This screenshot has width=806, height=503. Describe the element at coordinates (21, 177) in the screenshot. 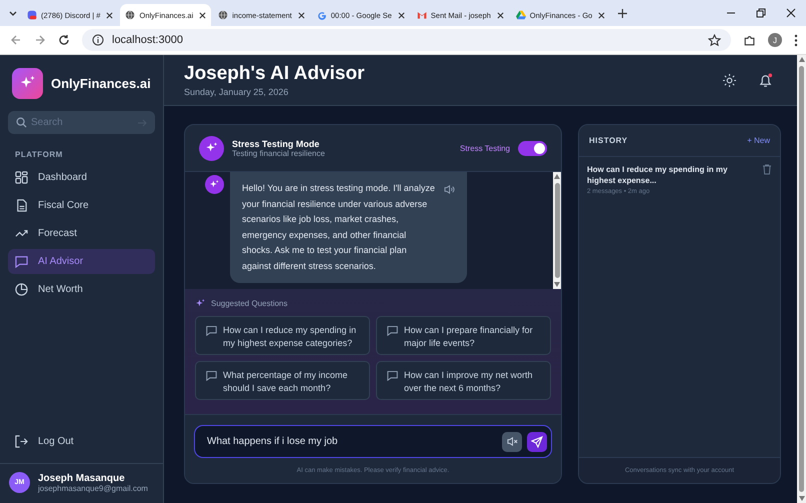

I see `grid-icon` at that location.